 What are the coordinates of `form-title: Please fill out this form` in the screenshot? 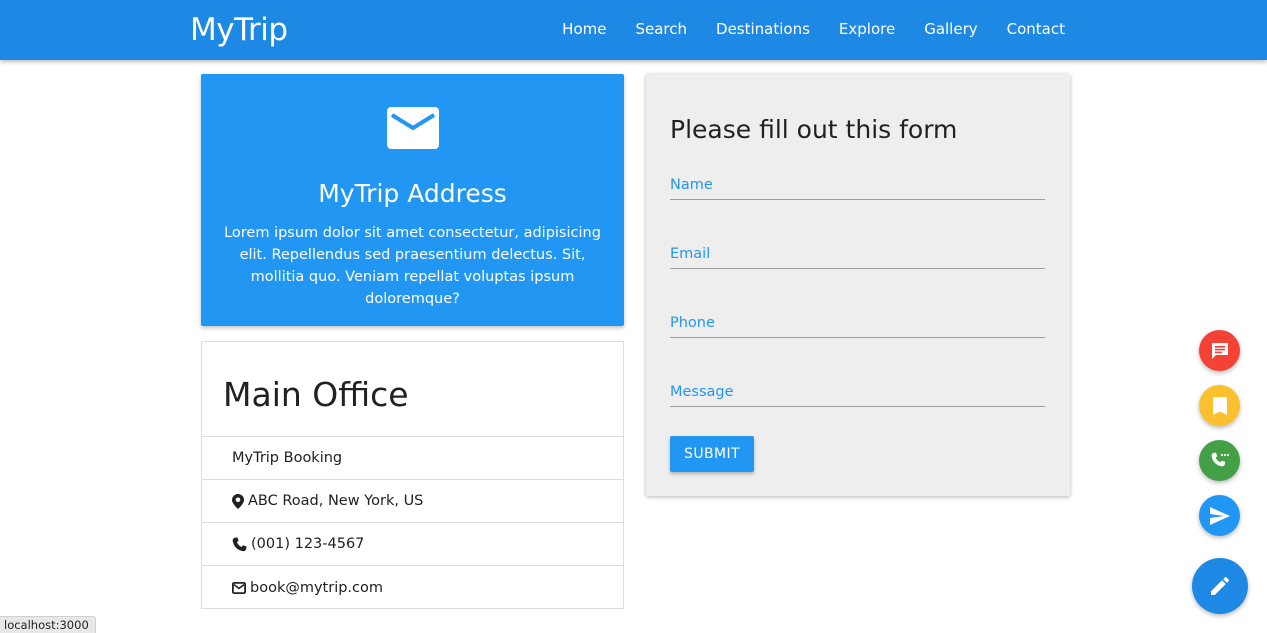 It's located at (814, 129).